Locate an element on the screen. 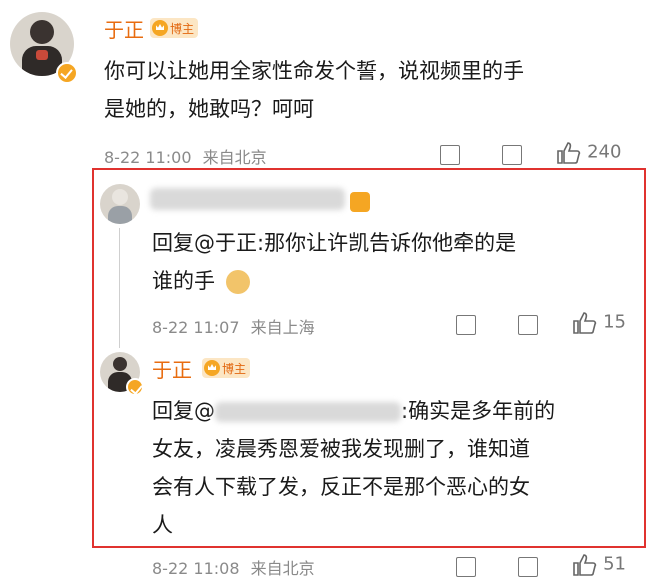 The height and width of the screenshot is (582, 660). comment-meta: 8-22 11:00 来自北京 is located at coordinates (185, 157).